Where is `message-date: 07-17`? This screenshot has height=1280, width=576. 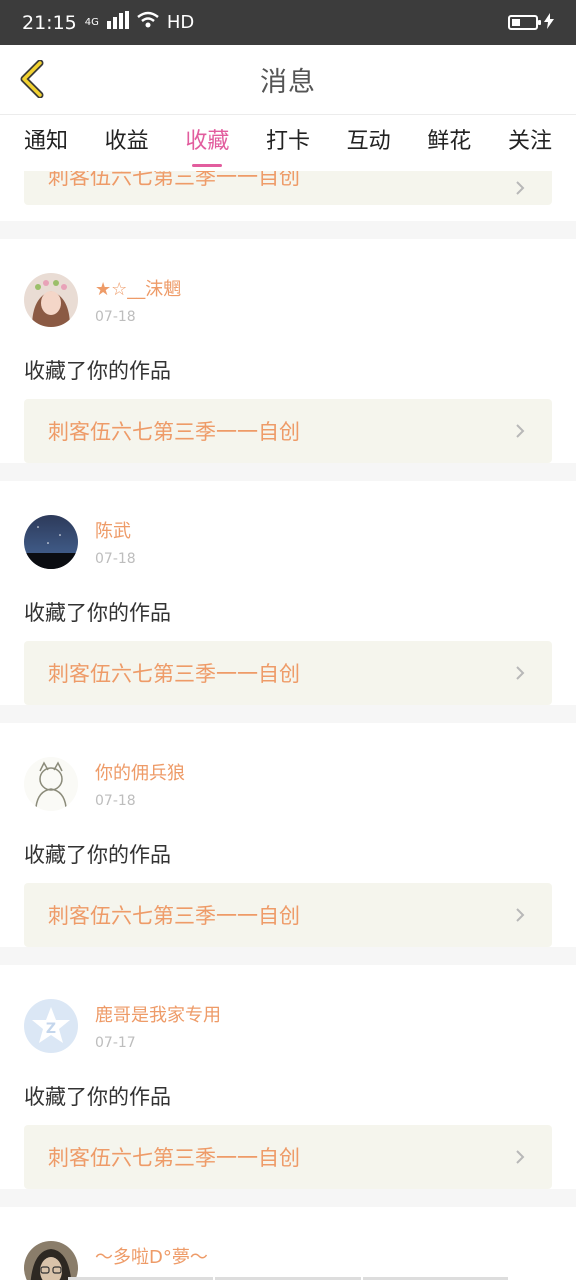
message-date: 07-17 is located at coordinates (115, 1043).